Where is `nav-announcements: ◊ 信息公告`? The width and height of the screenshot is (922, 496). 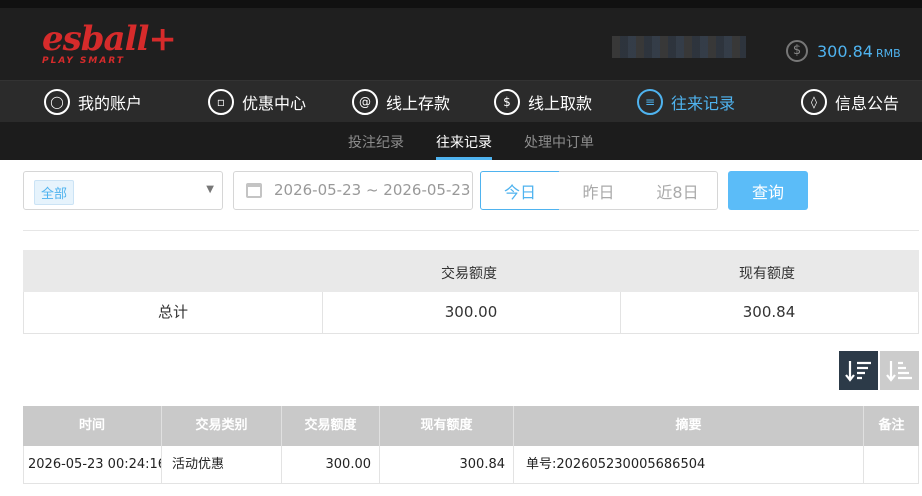 nav-announcements: ◊ 信息公告 is located at coordinates (850, 102).